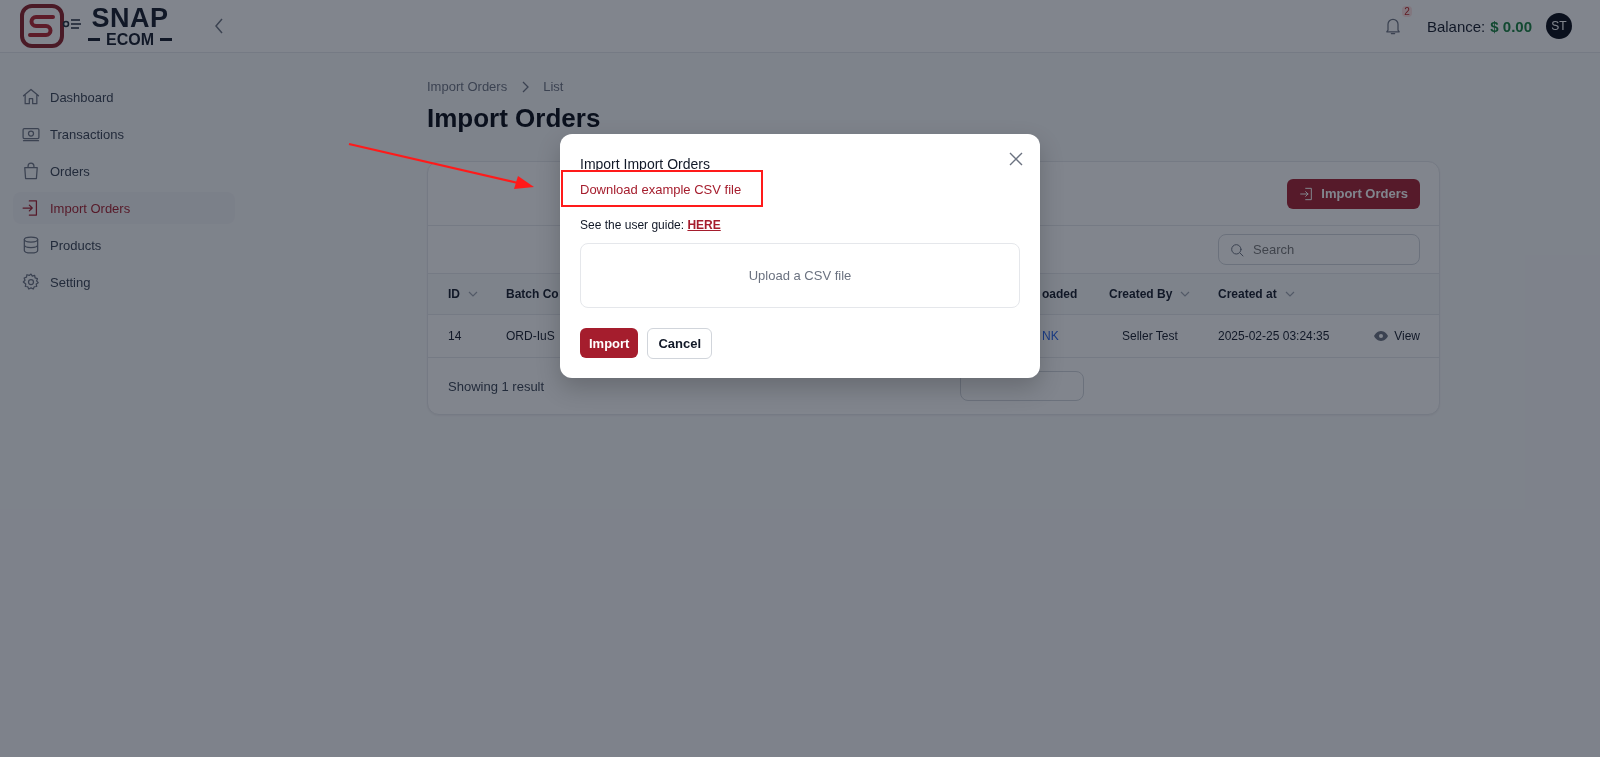  What do you see at coordinates (645, 164) in the screenshot?
I see `dialog-title: Import Import Orders` at bounding box center [645, 164].